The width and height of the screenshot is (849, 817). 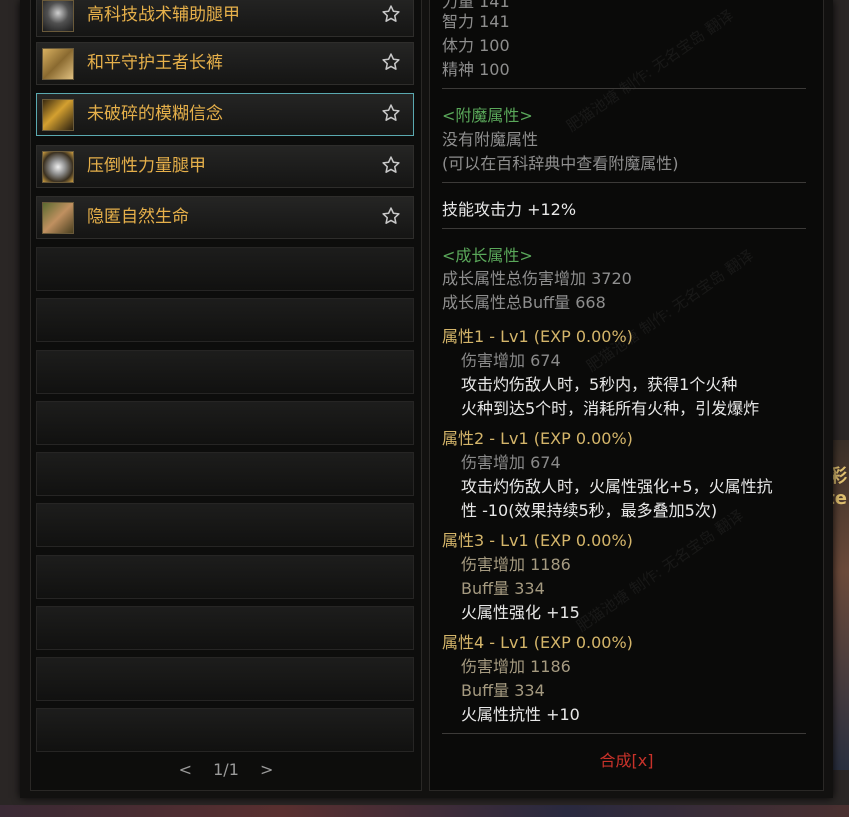 What do you see at coordinates (185, 769) in the screenshot?
I see `prev-page-button: <` at bounding box center [185, 769].